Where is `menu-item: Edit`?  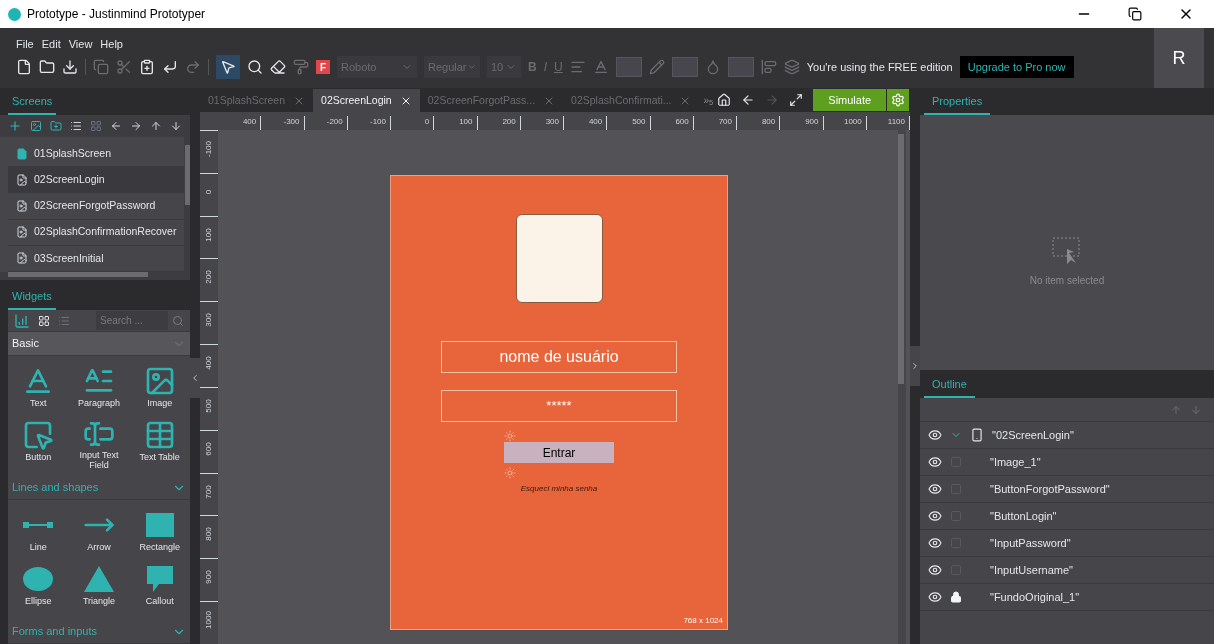 menu-item: Edit is located at coordinates (51, 43).